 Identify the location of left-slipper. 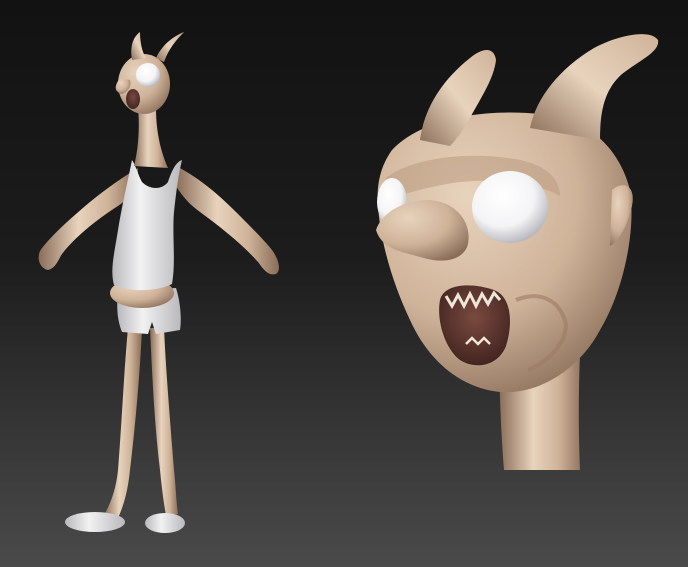
(95, 522).